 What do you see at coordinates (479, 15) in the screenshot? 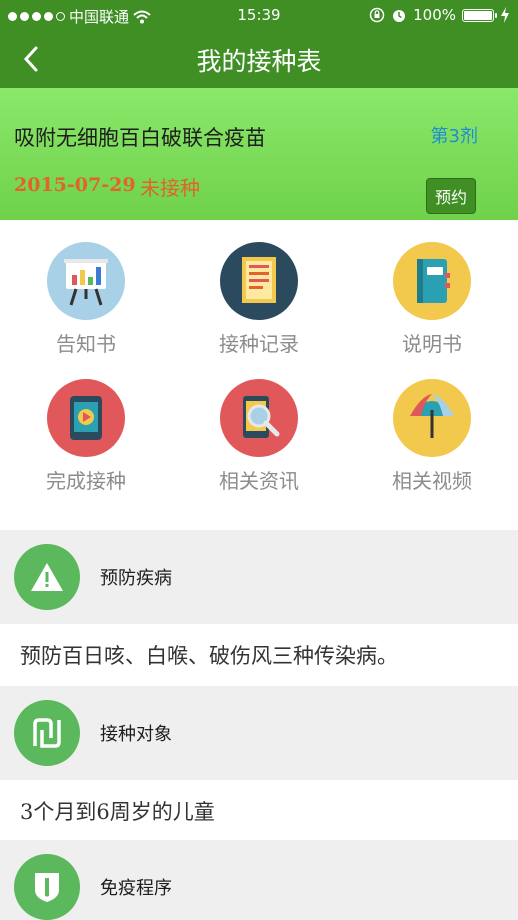
I see `battery-icon` at bounding box center [479, 15].